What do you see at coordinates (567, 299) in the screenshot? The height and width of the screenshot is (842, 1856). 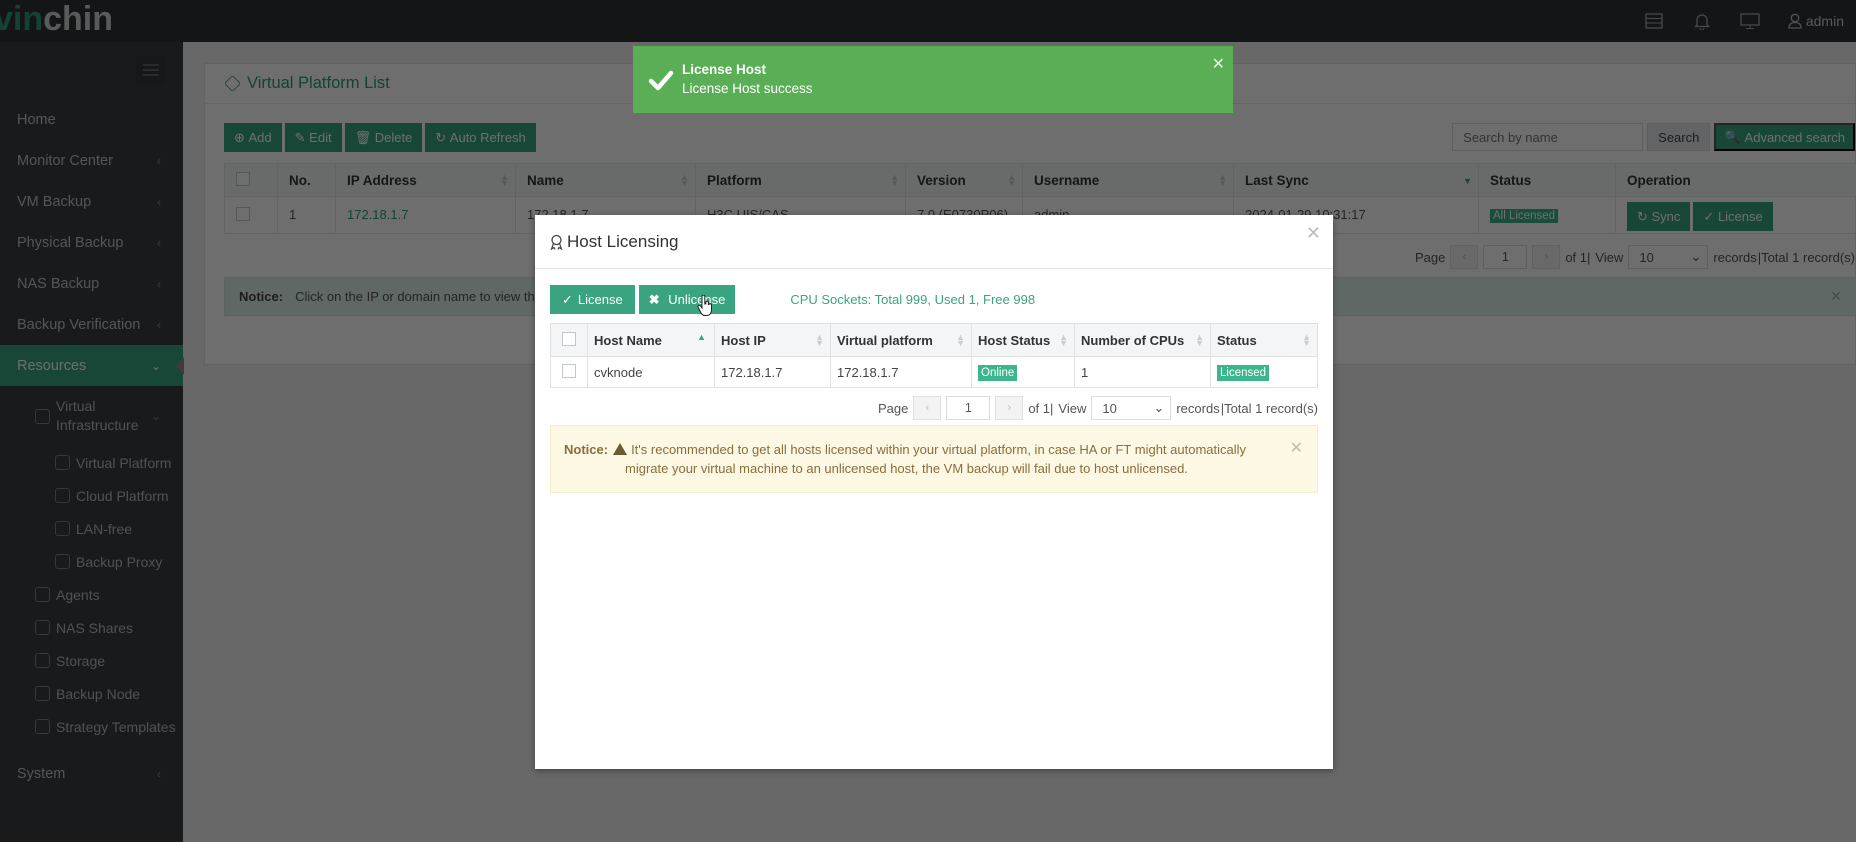 I see `check-icon: ✓` at bounding box center [567, 299].